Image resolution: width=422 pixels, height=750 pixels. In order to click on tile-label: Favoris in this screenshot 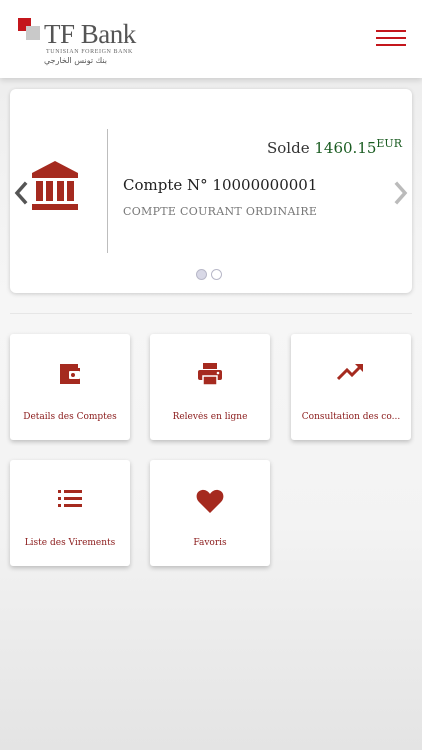, I will do `click(210, 543)`.